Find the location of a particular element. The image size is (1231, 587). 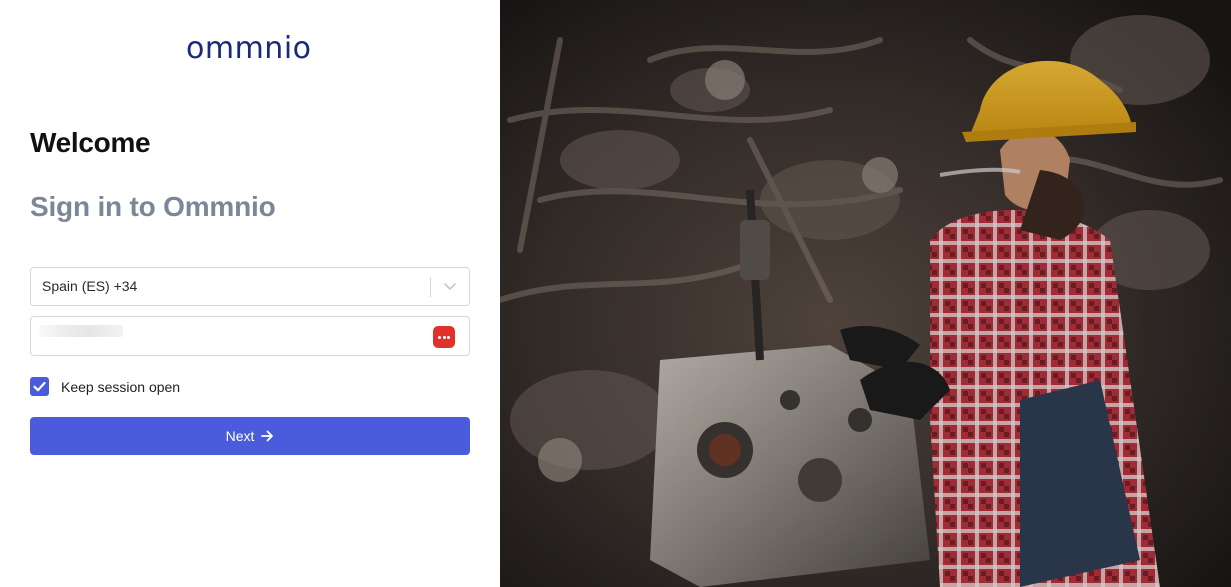

next-button: Next is located at coordinates (250, 436).